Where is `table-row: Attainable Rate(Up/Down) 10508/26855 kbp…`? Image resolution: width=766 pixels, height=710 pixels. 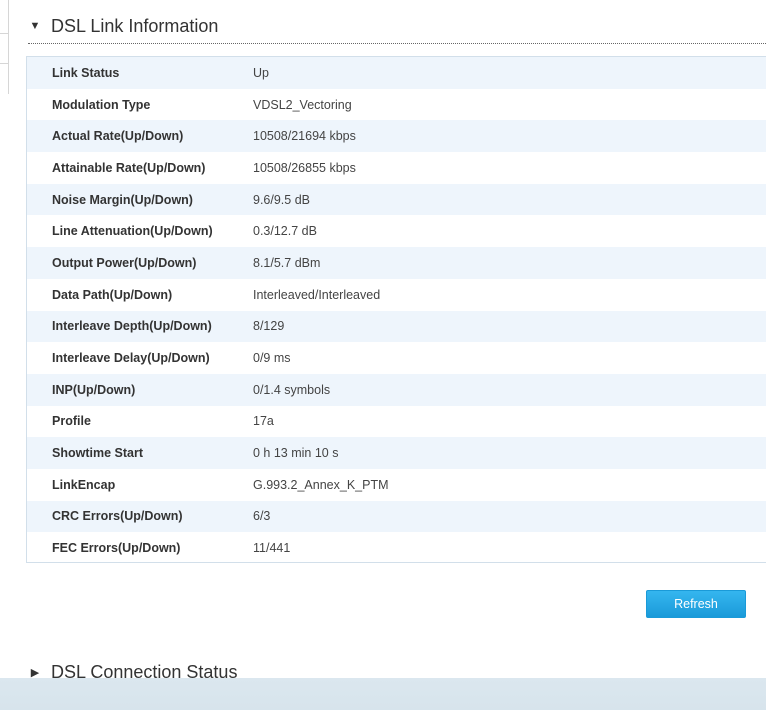 table-row: Attainable Rate(Up/Down) 10508/26855 kbp… is located at coordinates (396, 168).